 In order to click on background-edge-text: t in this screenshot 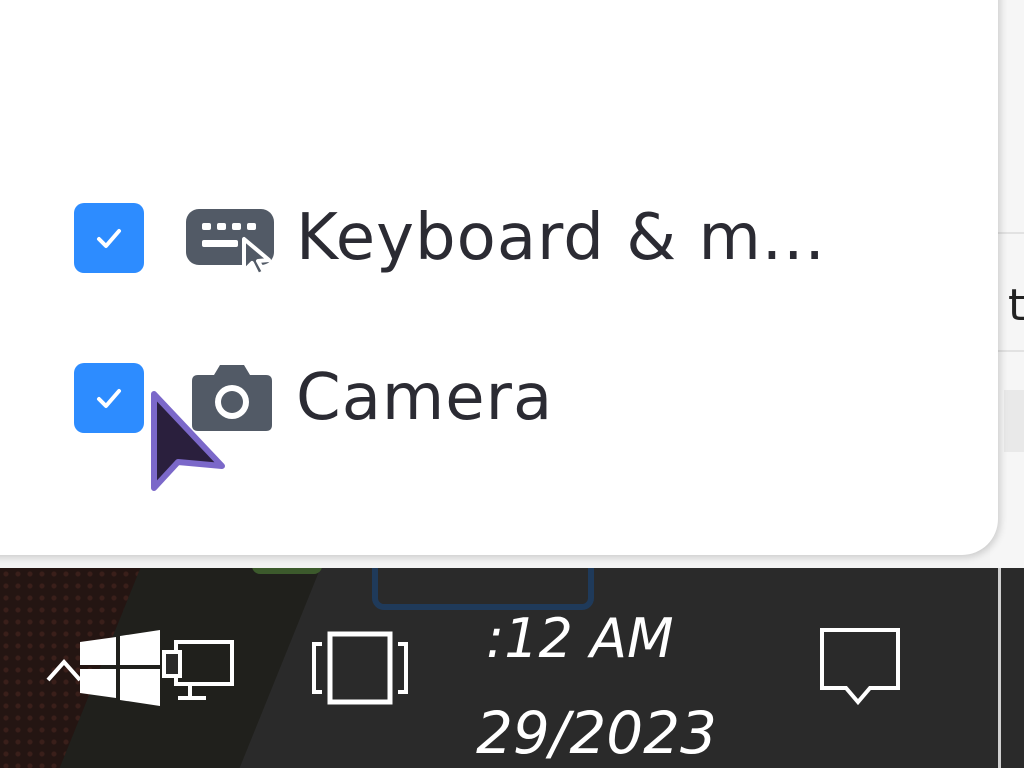, I will do `click(1016, 305)`.